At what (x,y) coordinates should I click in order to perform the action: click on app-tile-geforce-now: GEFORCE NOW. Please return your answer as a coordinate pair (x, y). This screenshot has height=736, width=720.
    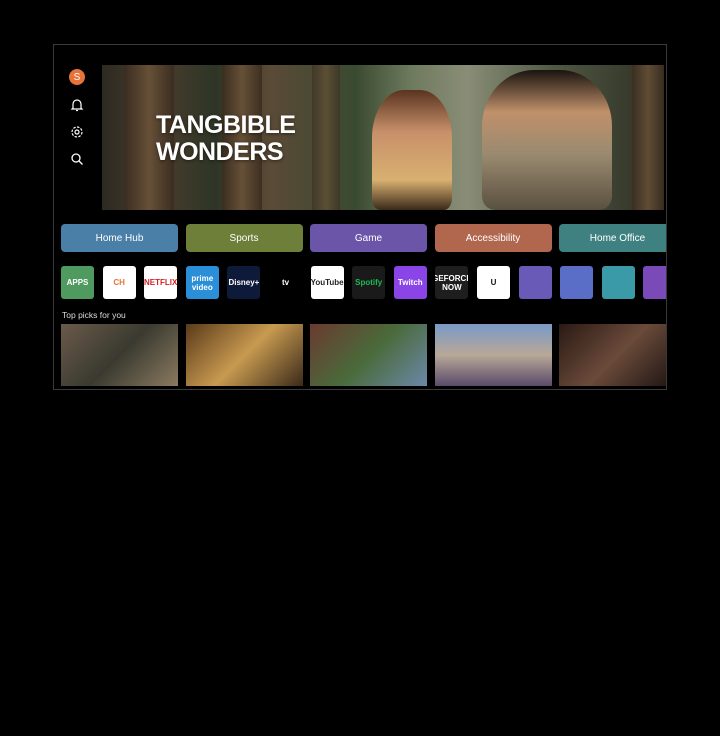
    Looking at the image, I should click on (452, 282).